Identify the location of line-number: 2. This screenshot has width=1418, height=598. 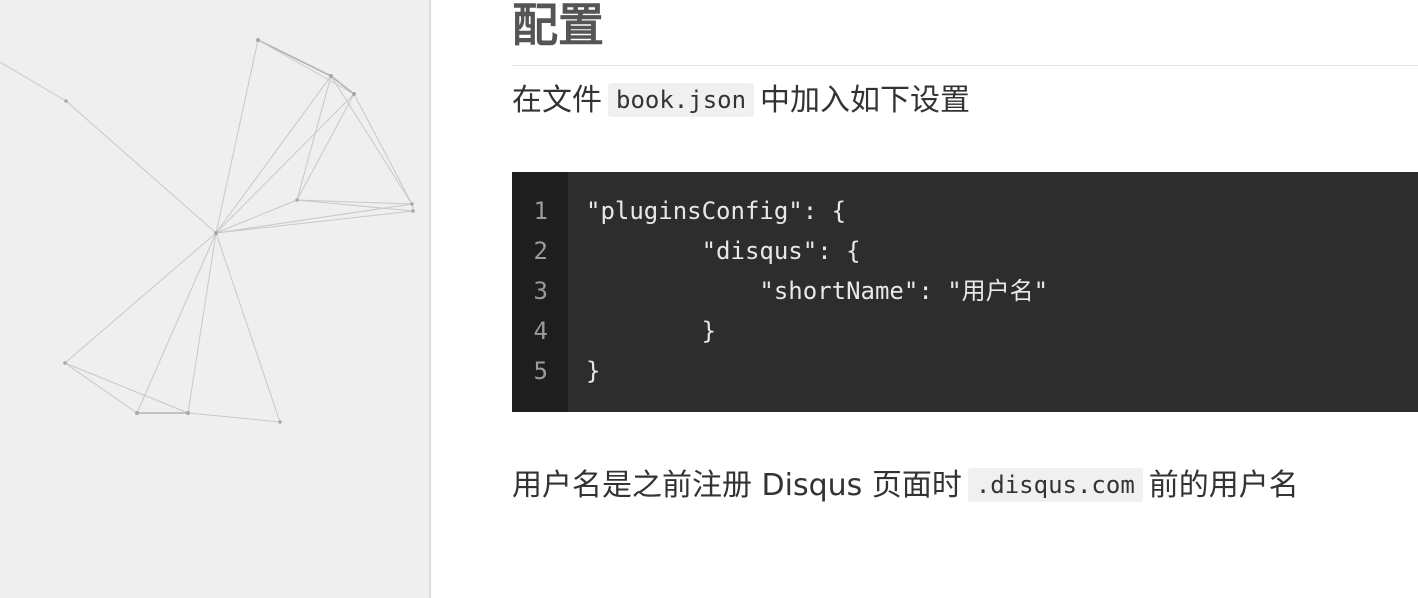
(540, 251).